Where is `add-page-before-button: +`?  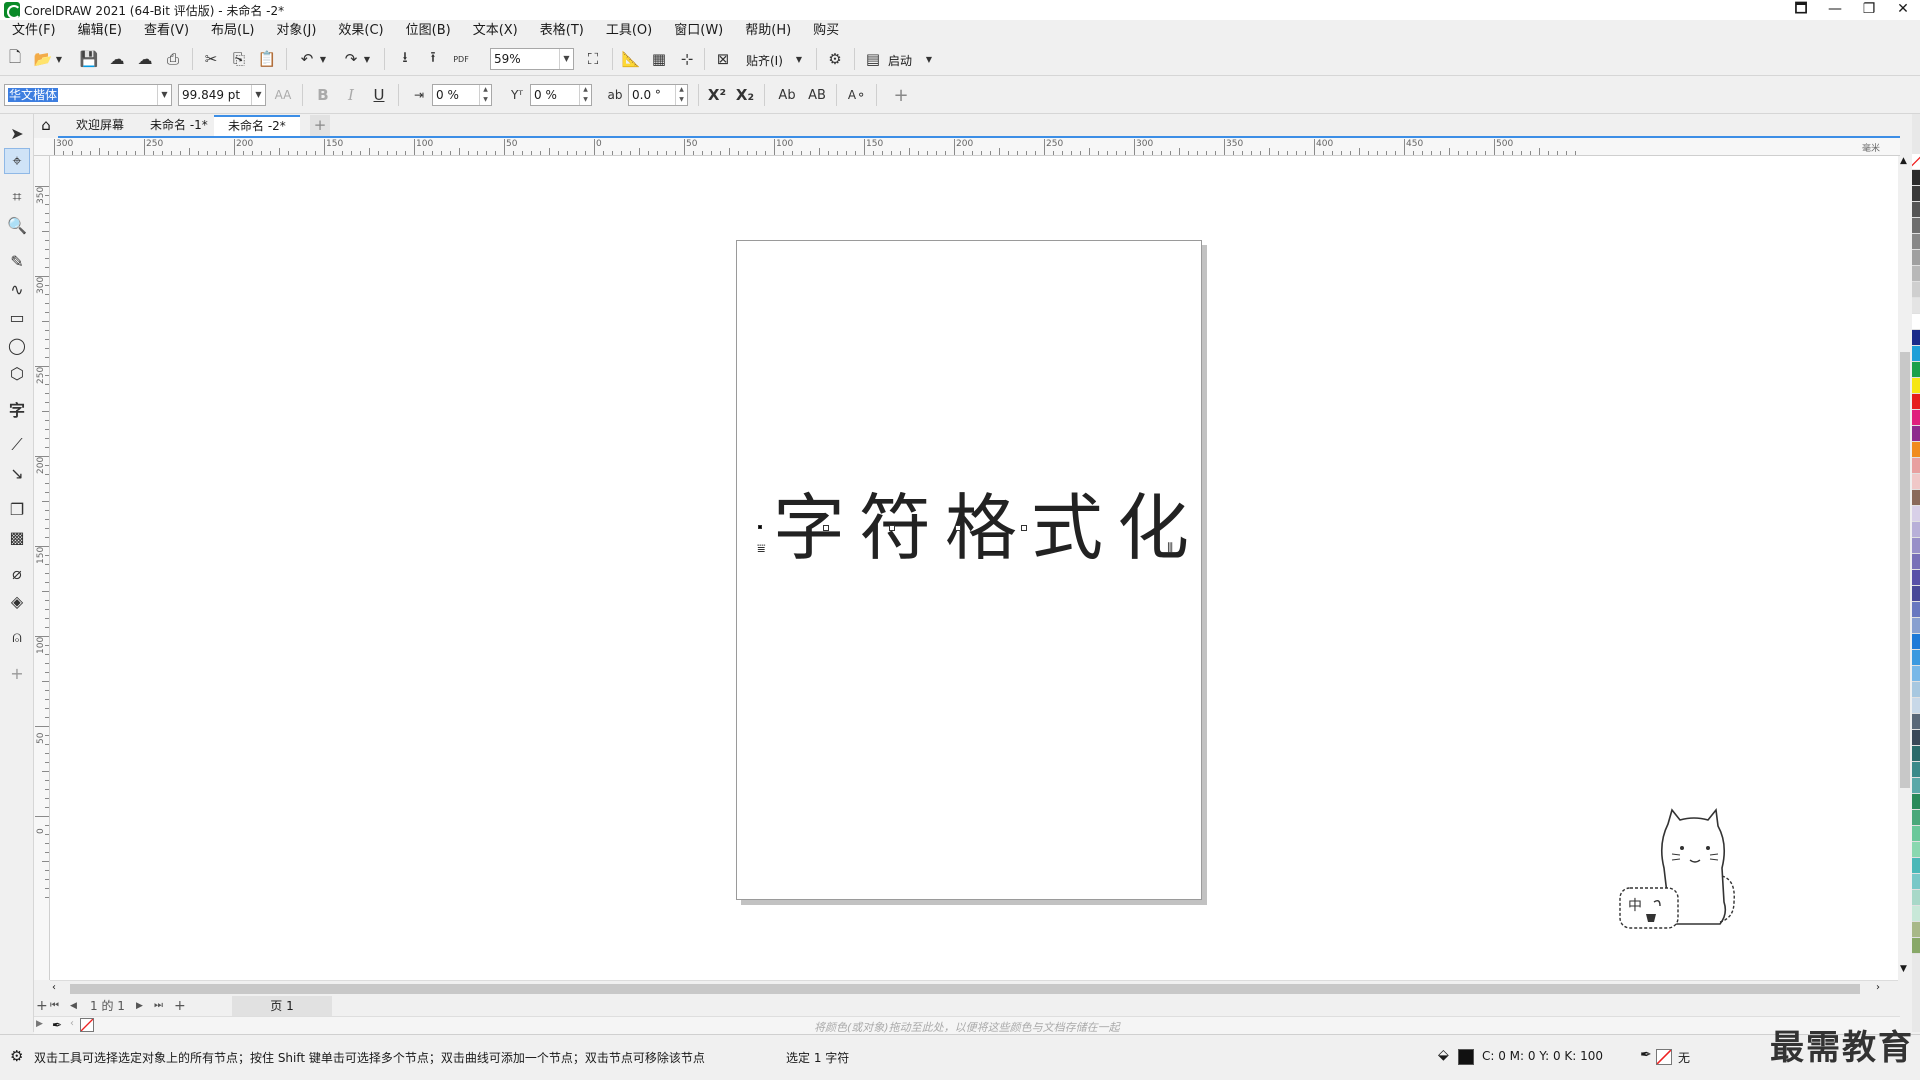
add-page-before-button: + is located at coordinates (42, 1006).